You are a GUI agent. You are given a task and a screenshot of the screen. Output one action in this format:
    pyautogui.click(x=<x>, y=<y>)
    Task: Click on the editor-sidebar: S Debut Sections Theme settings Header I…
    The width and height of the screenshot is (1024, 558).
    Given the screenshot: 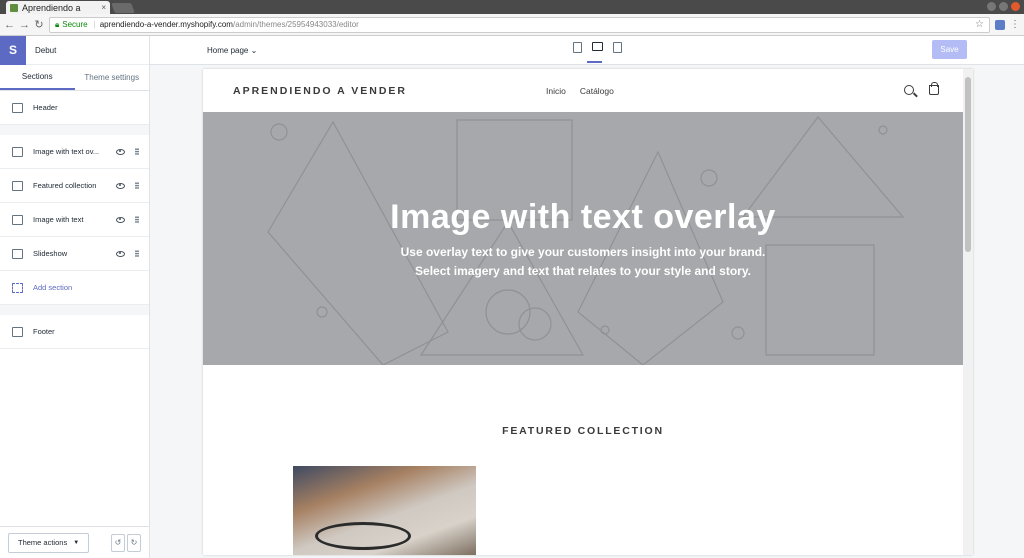 What is the action you would take?
    pyautogui.click(x=75, y=296)
    